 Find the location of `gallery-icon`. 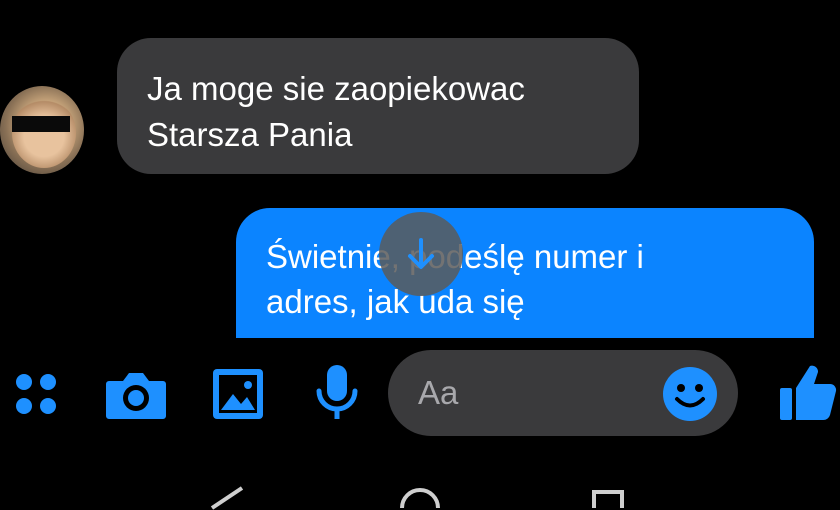

gallery-icon is located at coordinates (238, 394).